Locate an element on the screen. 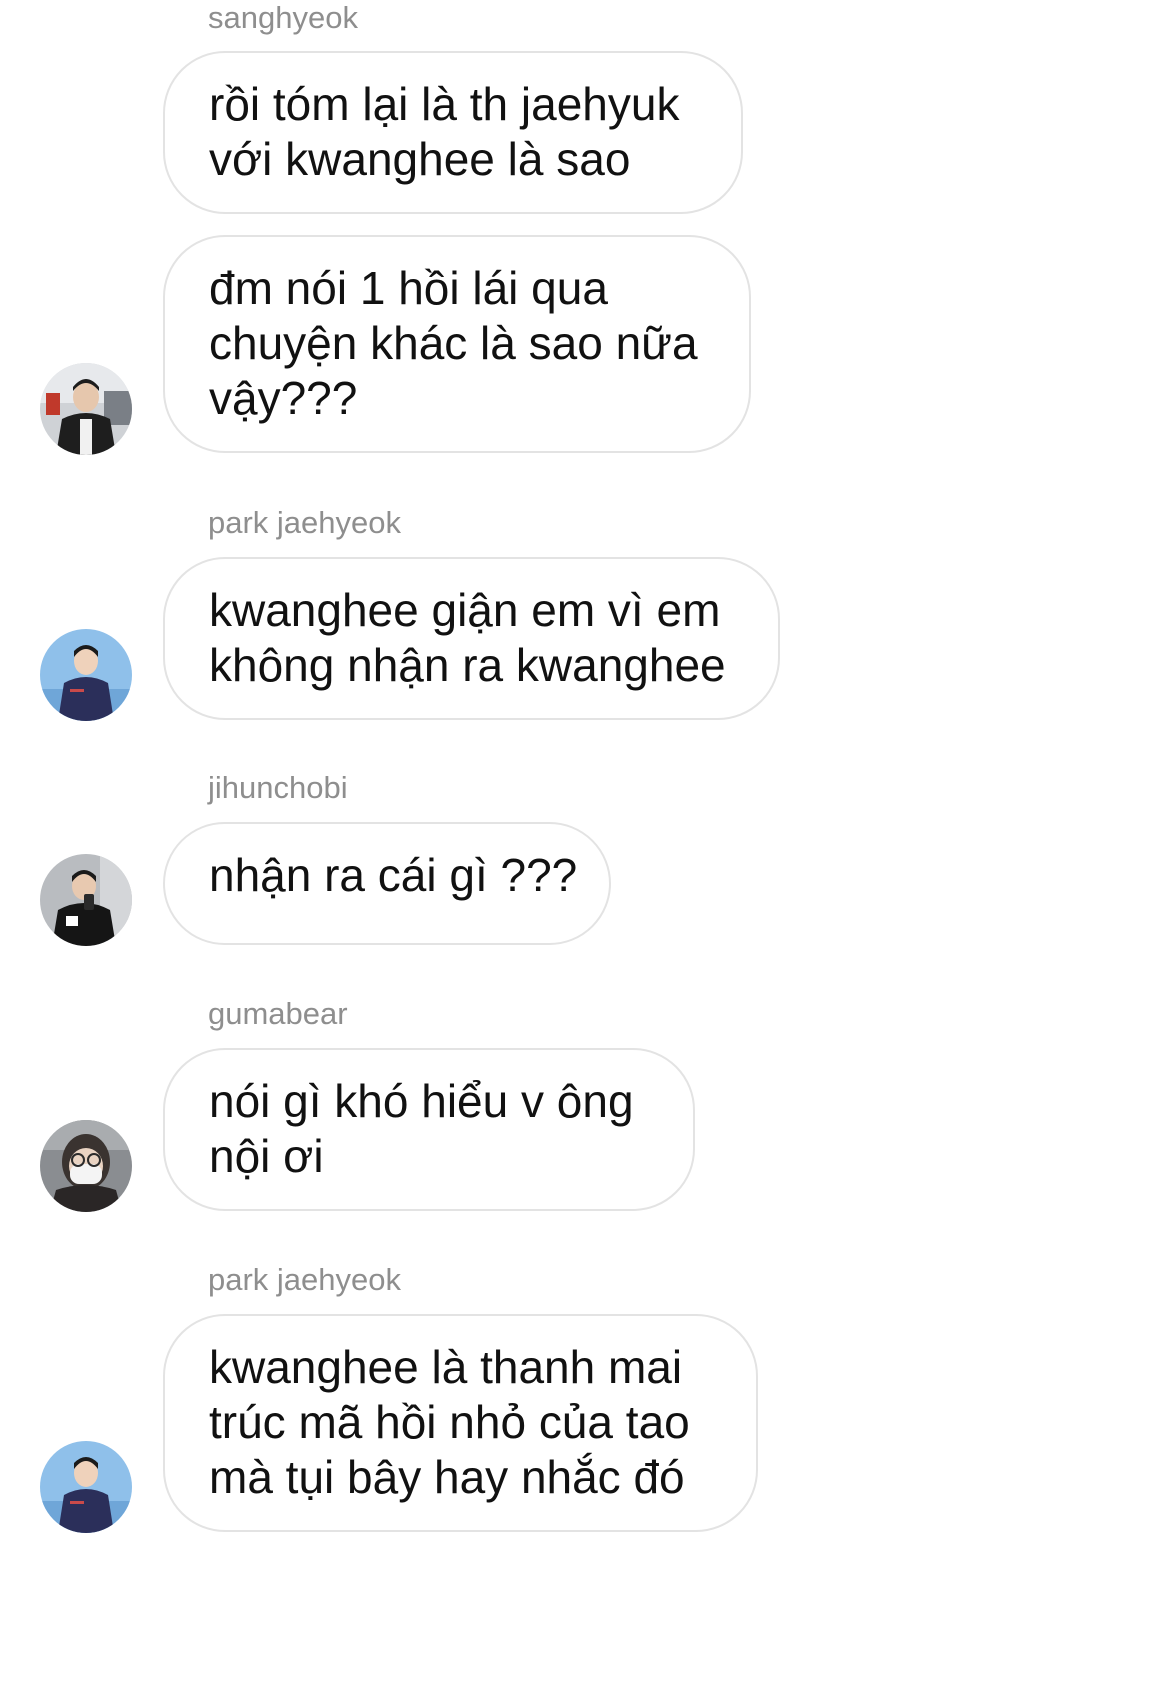  message-bubble: nhận ra cái gì ??? is located at coordinates (387, 883).